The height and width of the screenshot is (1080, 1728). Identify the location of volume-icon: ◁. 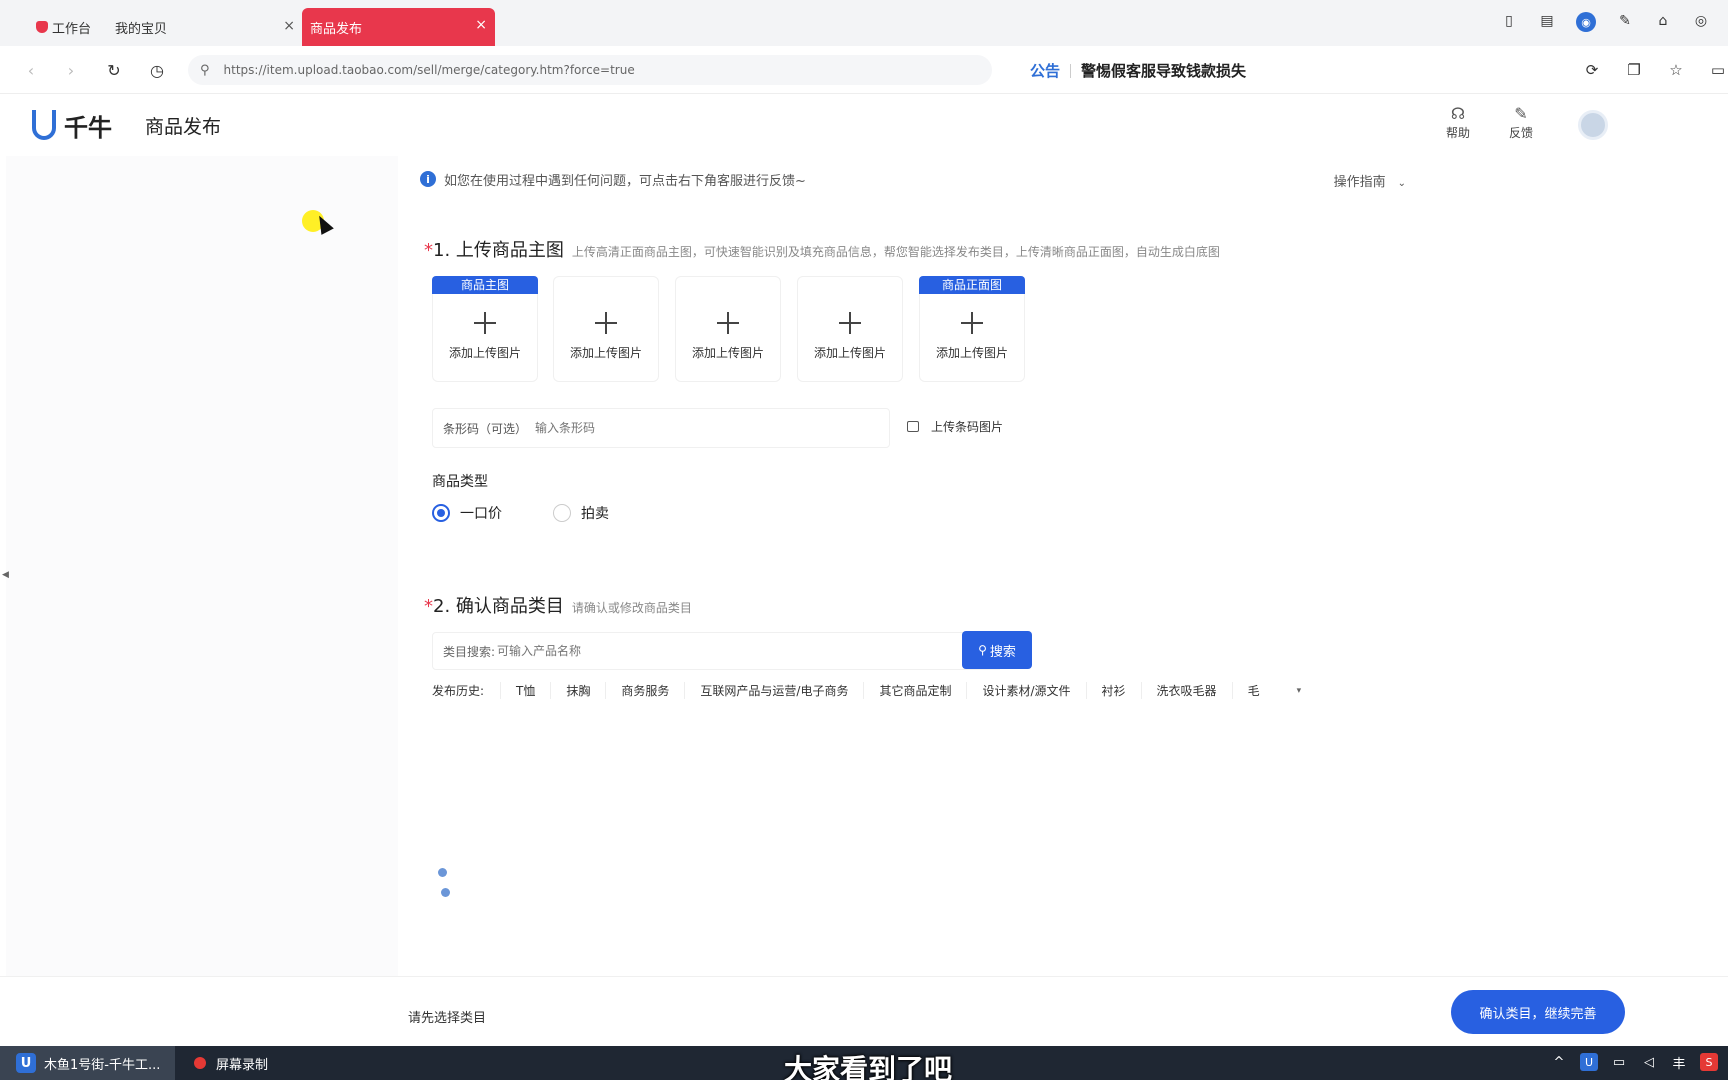
(1649, 1062).